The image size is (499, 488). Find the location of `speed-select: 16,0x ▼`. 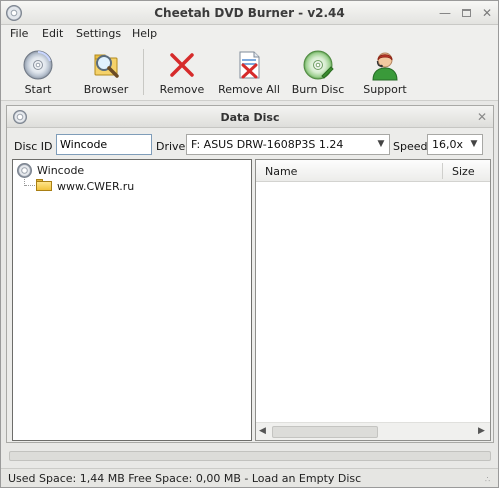

speed-select: 16,0x ▼ is located at coordinates (455, 144).